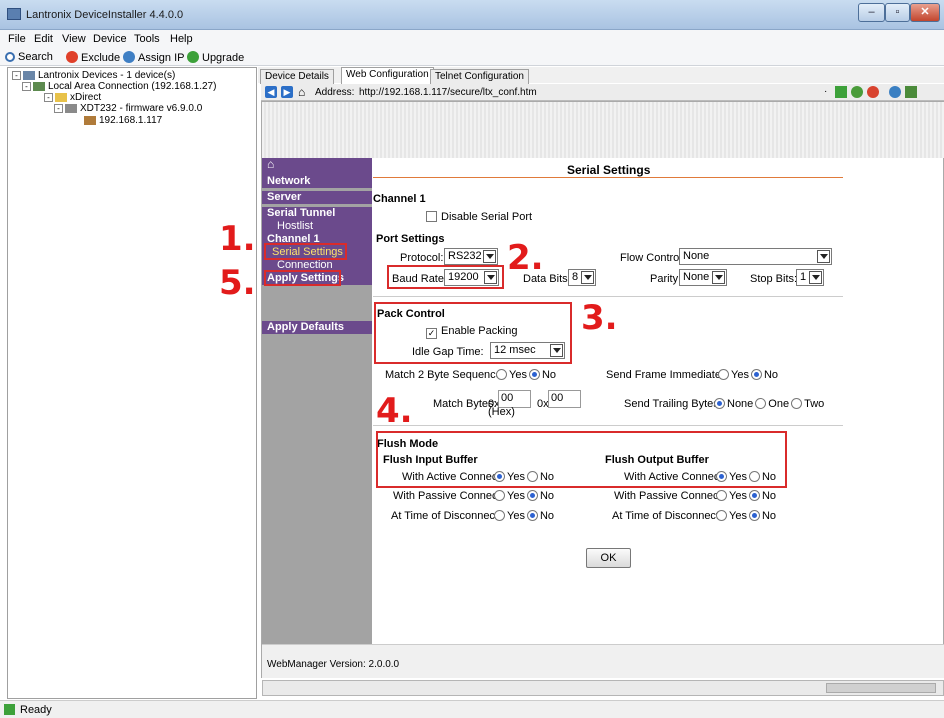 The width and height of the screenshot is (944, 718). What do you see at coordinates (525, 258) in the screenshot?
I see `annotation-number-2: 2.` at bounding box center [525, 258].